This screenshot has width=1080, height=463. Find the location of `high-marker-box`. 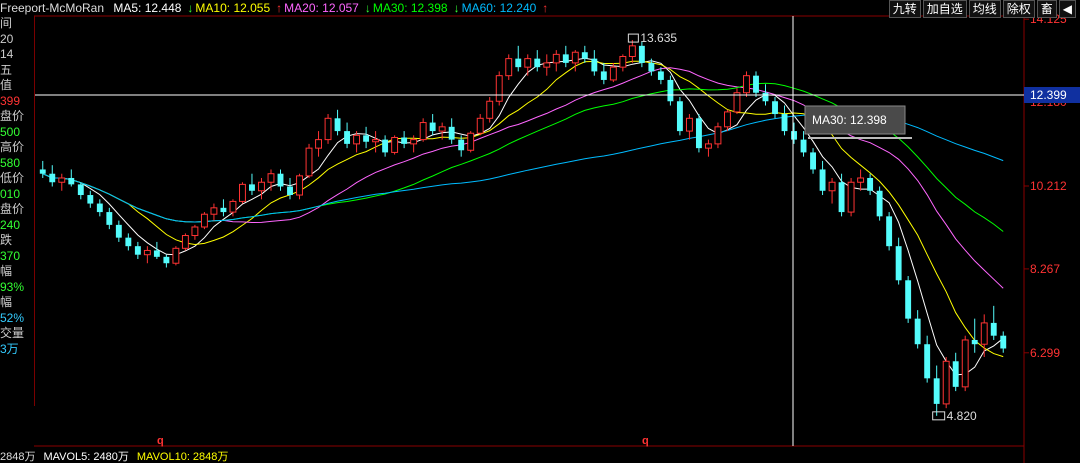

high-marker-box is located at coordinates (633, 38).